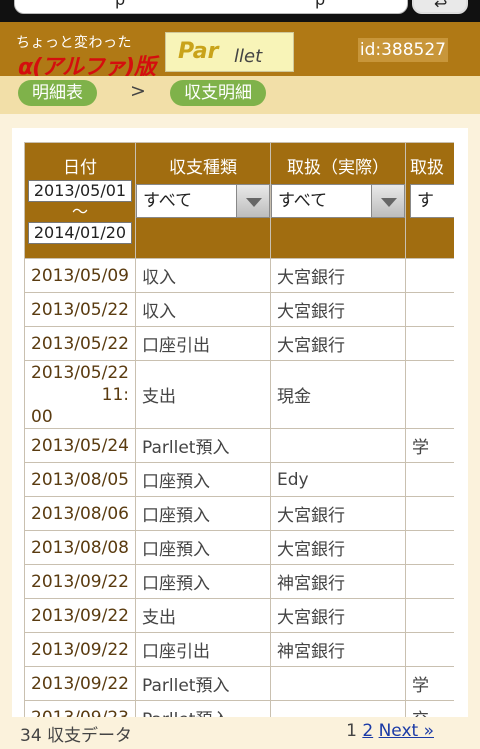 The image size is (480, 749). What do you see at coordinates (79, 191) in the screenshot?
I see `date-from-input: 2013/05/01` at bounding box center [79, 191].